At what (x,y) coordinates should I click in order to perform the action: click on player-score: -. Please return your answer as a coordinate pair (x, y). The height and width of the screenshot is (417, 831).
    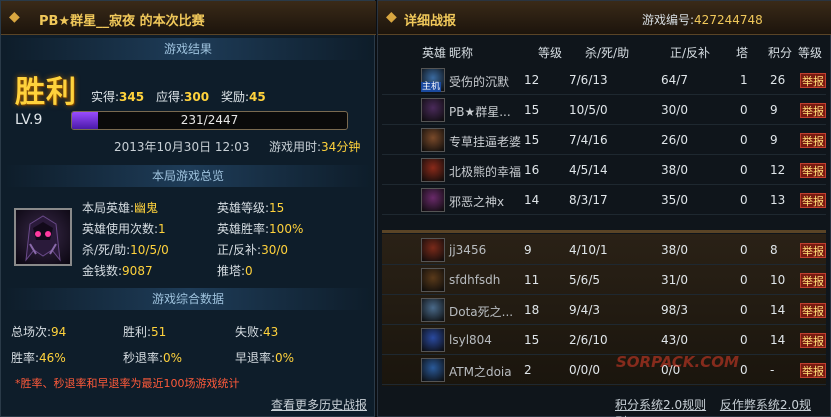
    Looking at the image, I should click on (772, 370).